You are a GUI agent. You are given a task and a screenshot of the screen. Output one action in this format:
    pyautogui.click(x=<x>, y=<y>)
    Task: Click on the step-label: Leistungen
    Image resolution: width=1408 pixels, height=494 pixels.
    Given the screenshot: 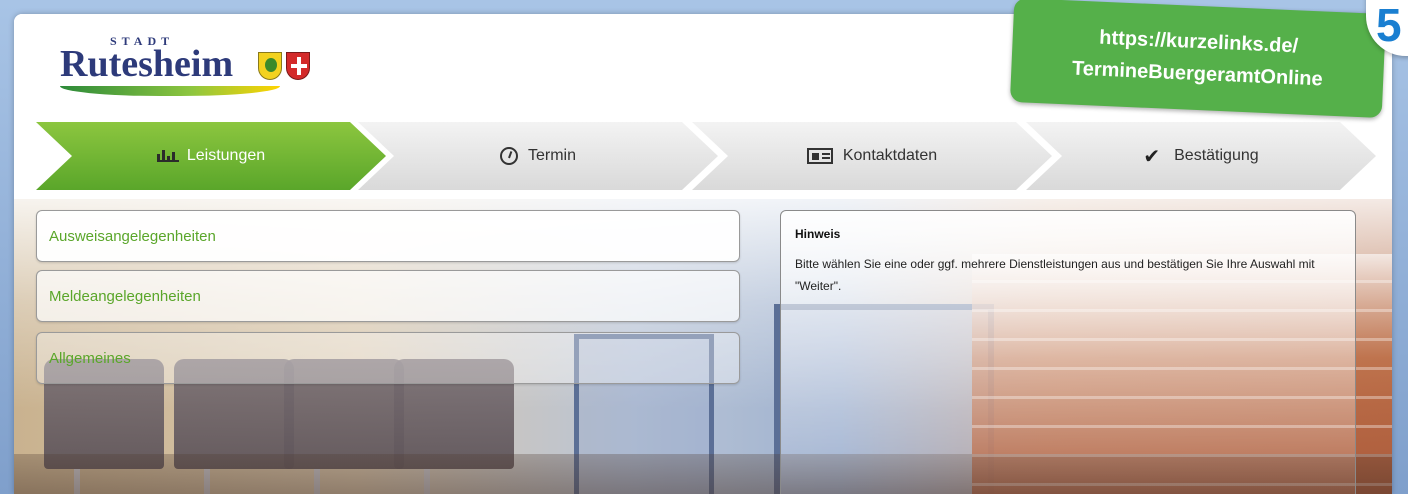 What is the action you would take?
    pyautogui.click(x=226, y=155)
    